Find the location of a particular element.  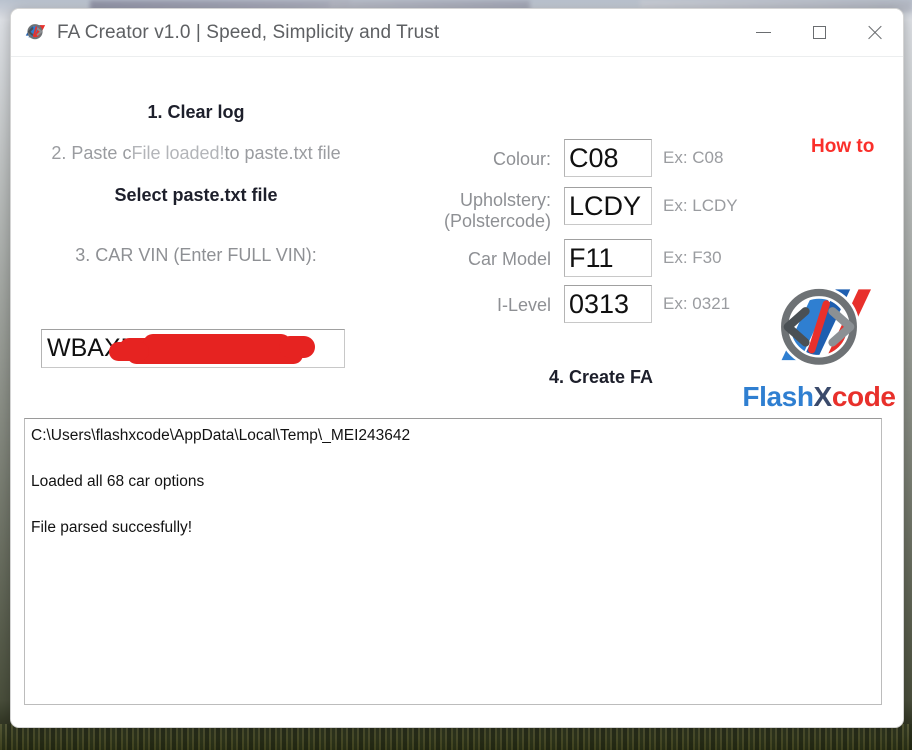

minimize-button is located at coordinates (763, 32).